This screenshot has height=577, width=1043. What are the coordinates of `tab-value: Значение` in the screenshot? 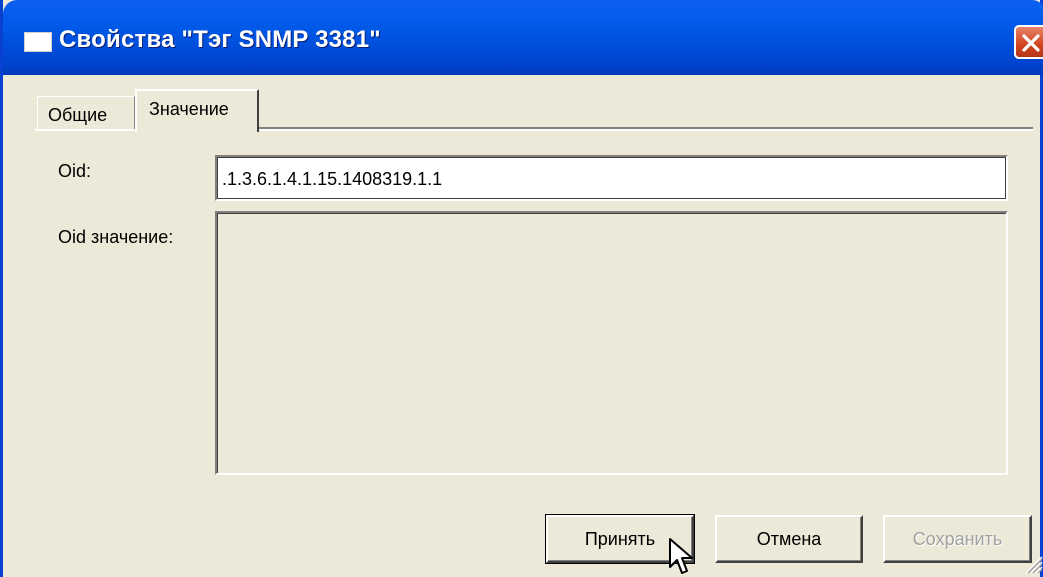 It's located at (197, 110).